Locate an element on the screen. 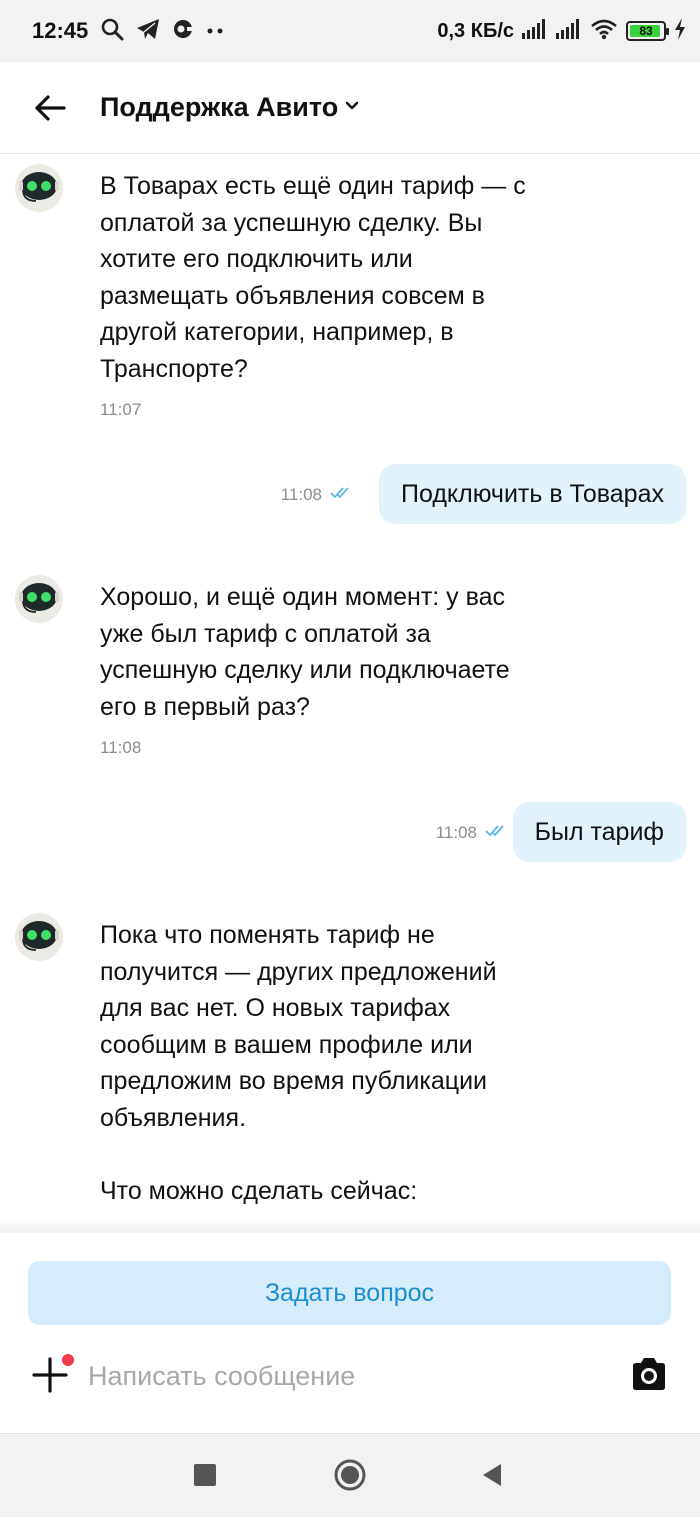  home-button is located at coordinates (350, 1477).